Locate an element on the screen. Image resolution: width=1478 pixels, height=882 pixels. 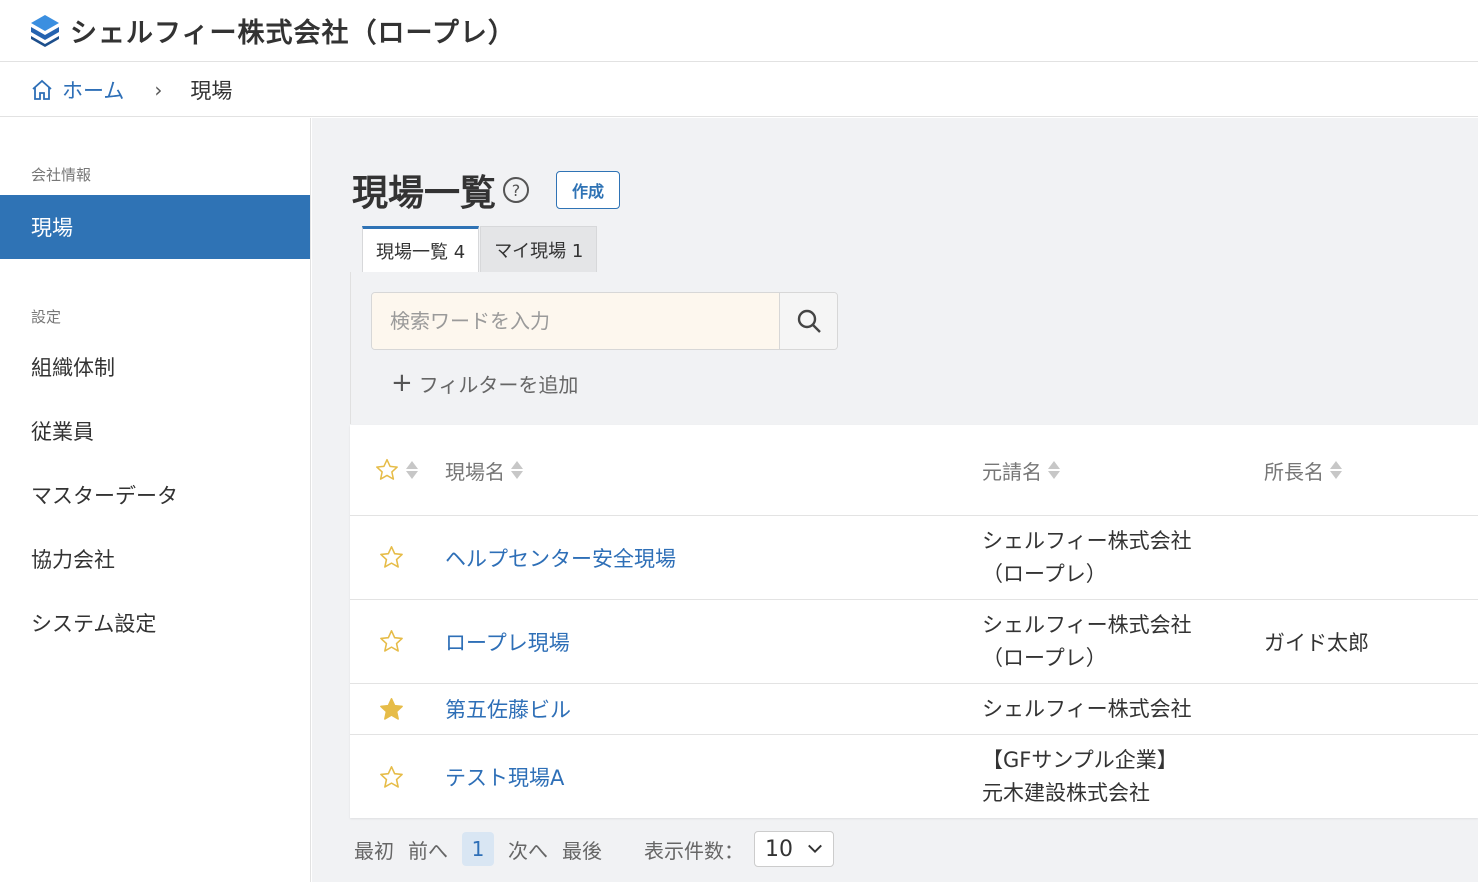
pager-prev: 前へ is located at coordinates (428, 849).